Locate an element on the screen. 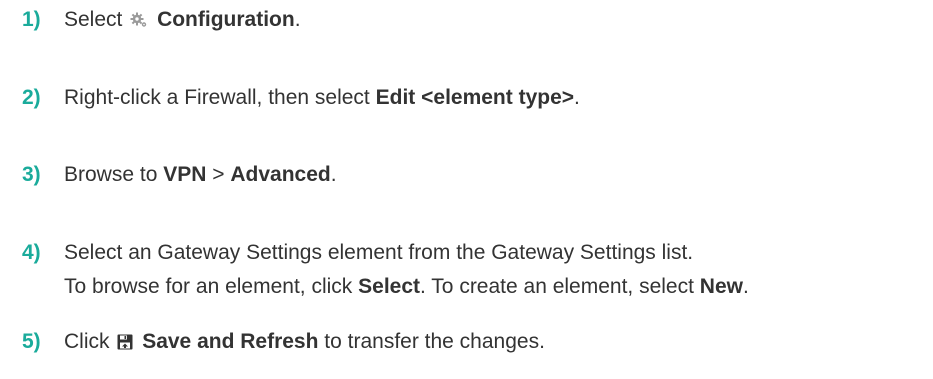  step-text-post: to transfer the changes. is located at coordinates (434, 341).